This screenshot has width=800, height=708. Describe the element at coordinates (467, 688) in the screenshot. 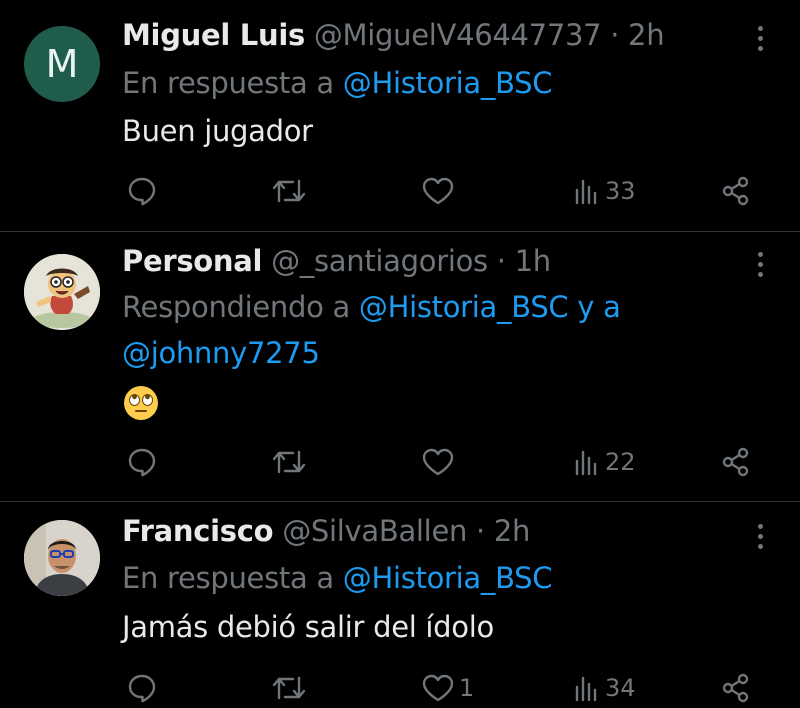

I see `like-count: 1` at that location.